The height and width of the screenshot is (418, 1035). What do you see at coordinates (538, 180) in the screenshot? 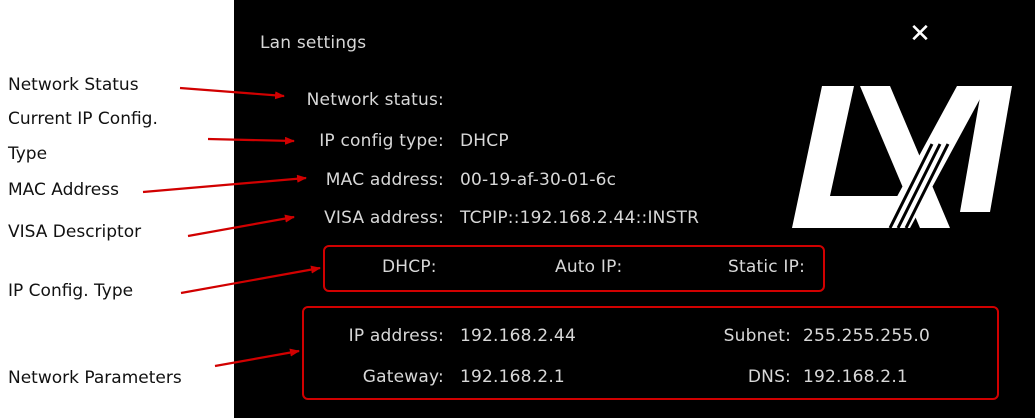
I see `mac-address-value: 00-19-af-30-01-6c` at bounding box center [538, 180].